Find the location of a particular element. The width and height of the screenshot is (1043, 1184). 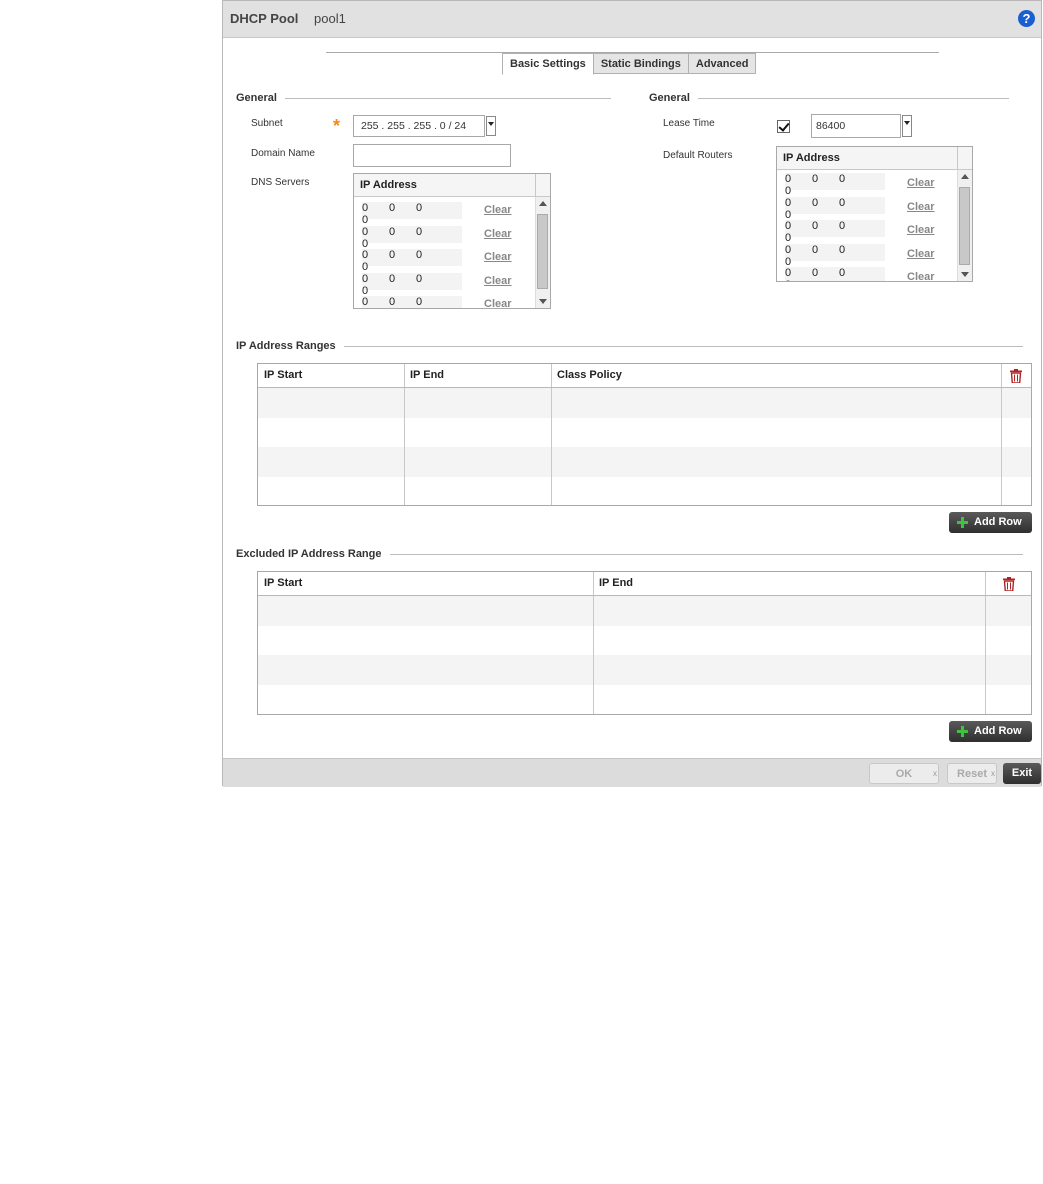

dns-header-label: IP Address is located at coordinates (388, 185).